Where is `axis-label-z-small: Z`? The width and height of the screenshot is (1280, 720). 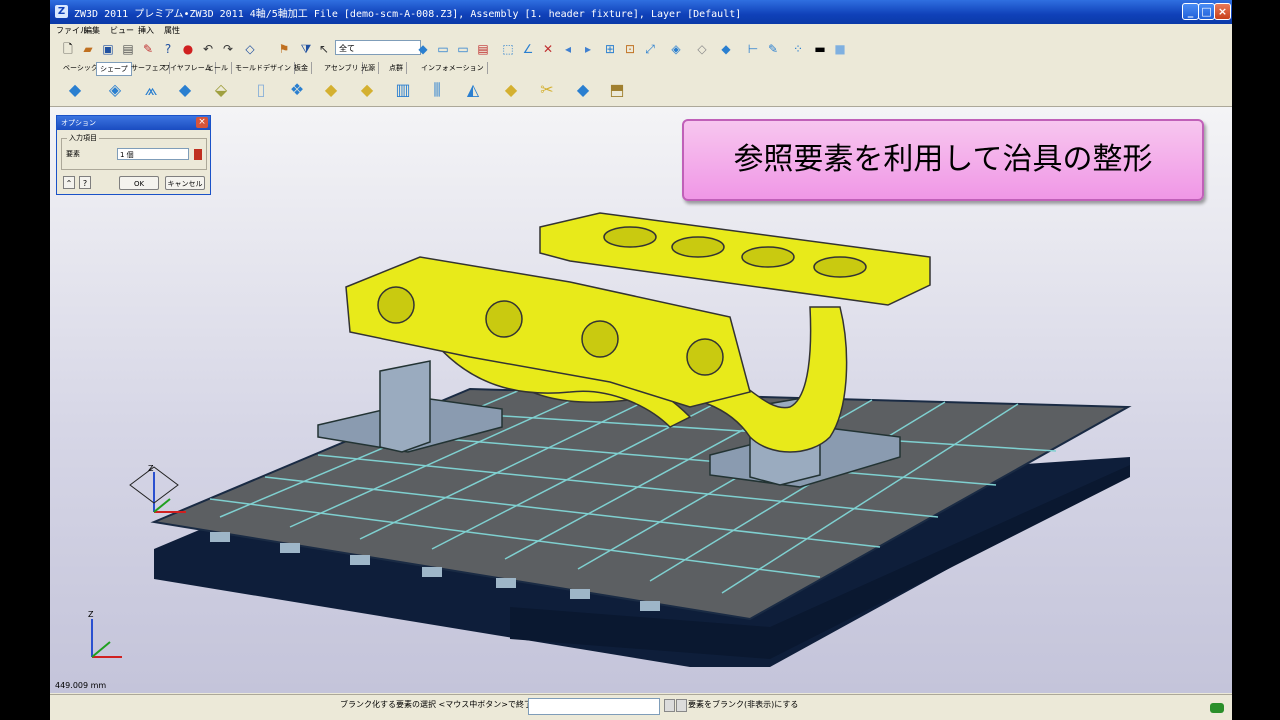
axis-label-z-small: Z is located at coordinates (151, 468).